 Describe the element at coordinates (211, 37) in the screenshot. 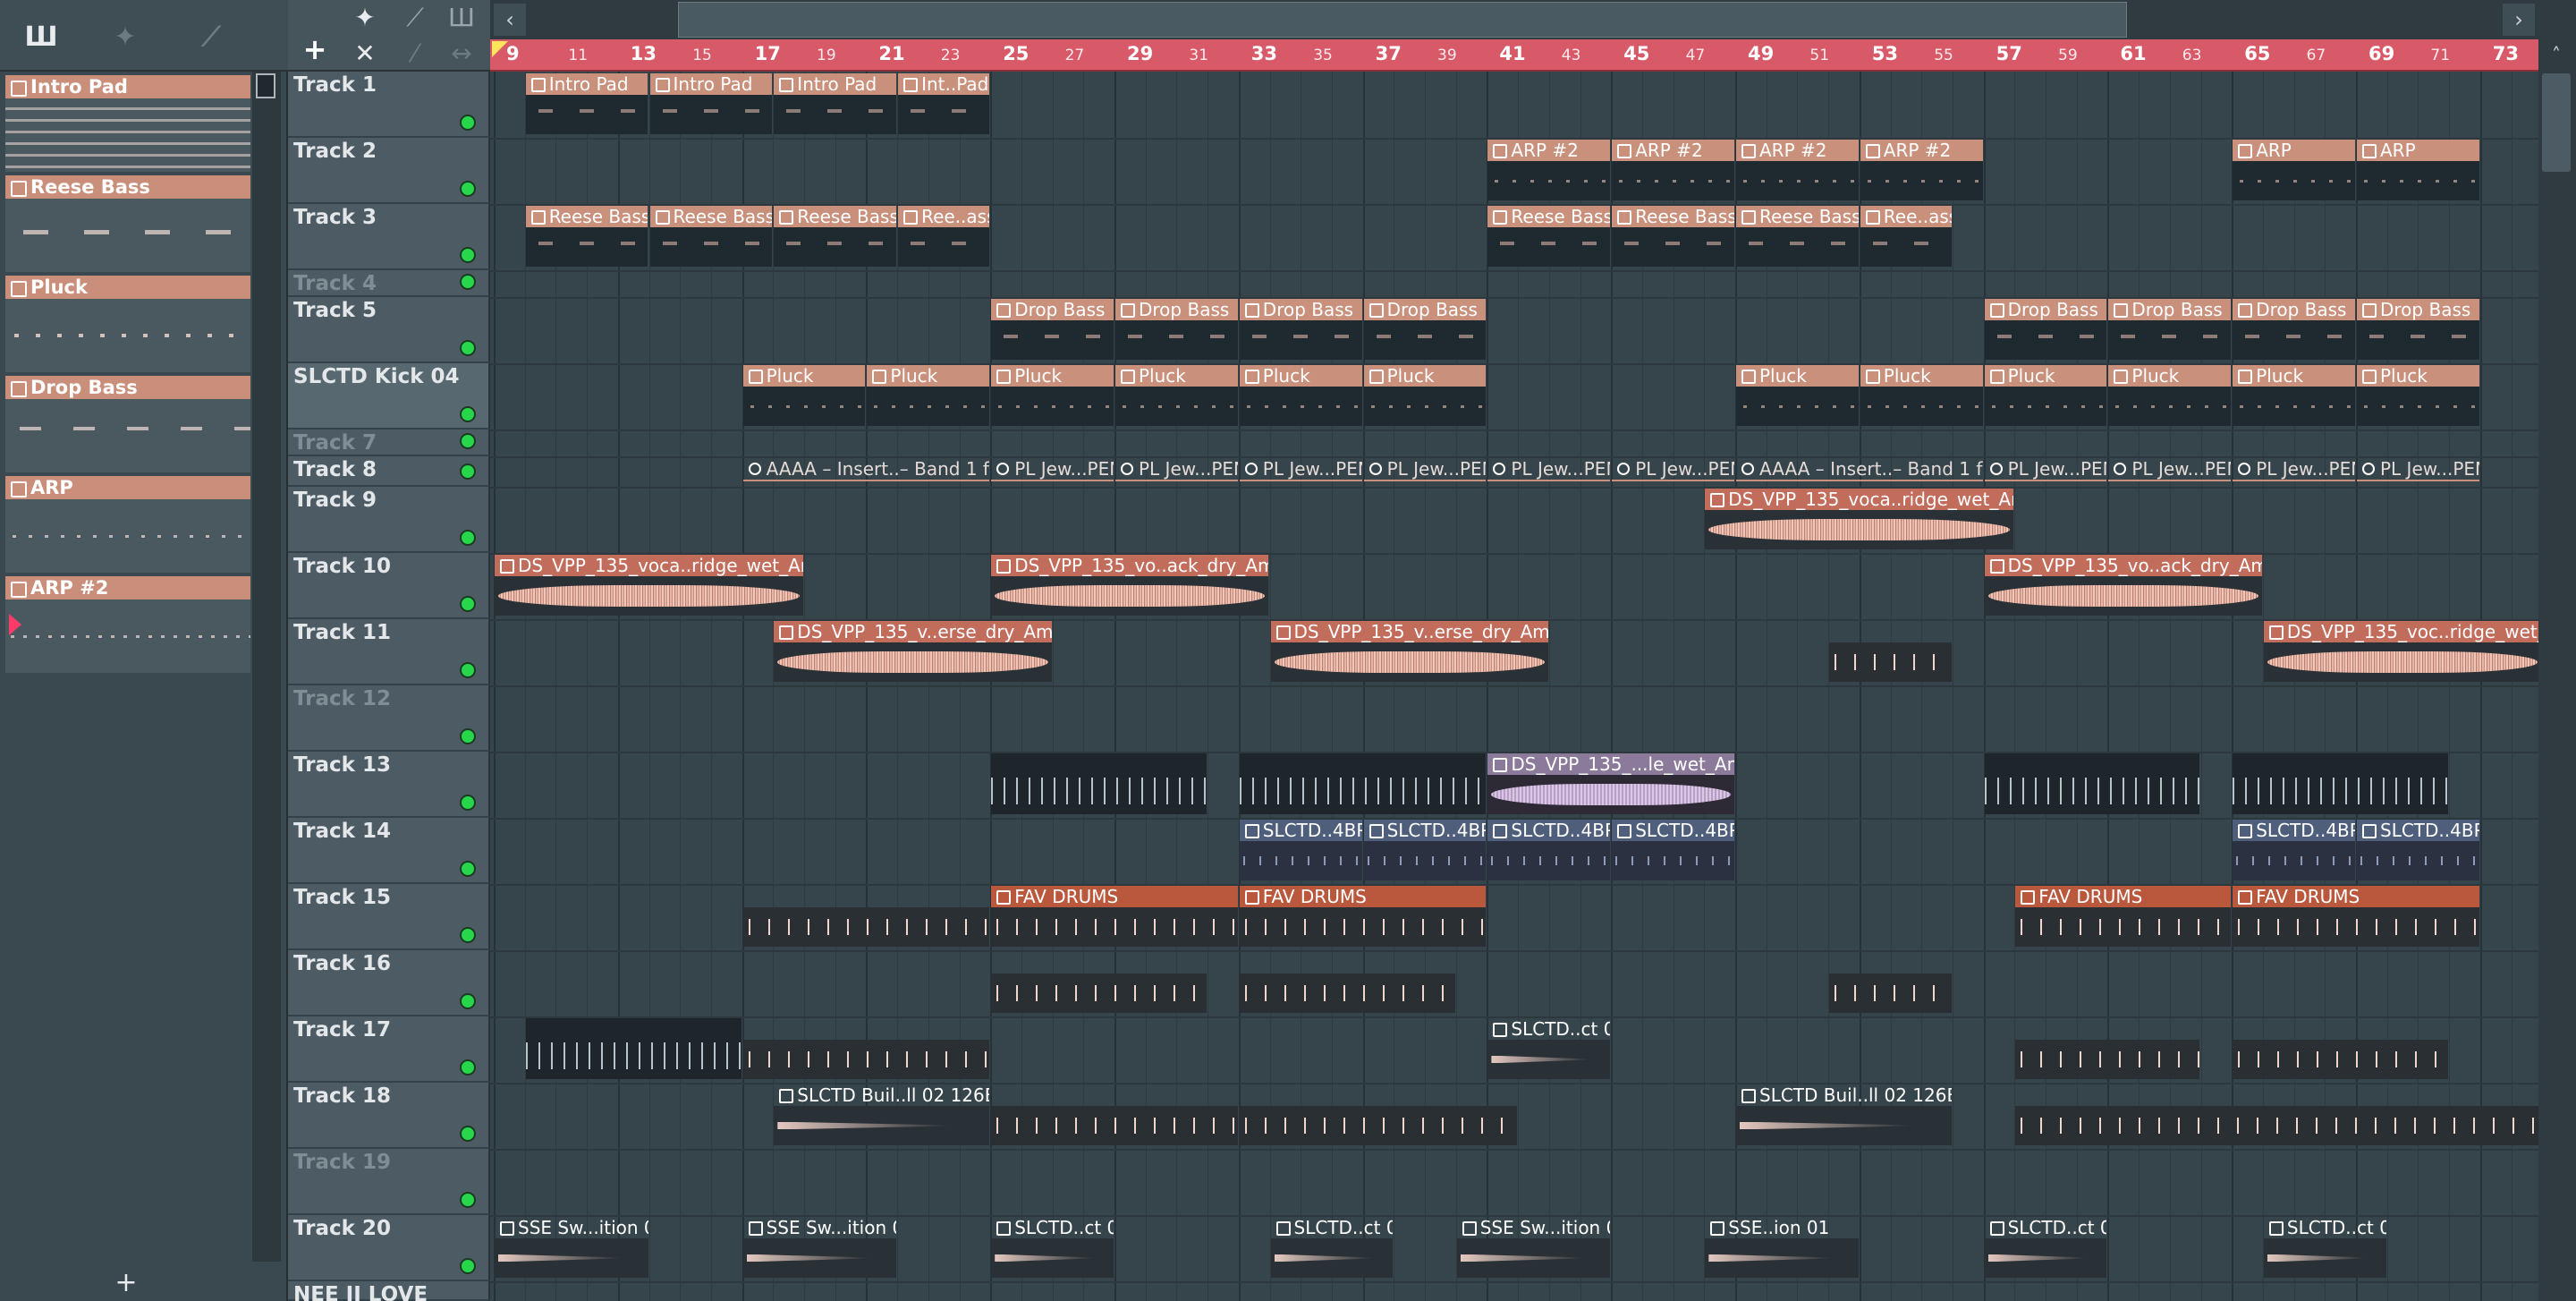

I see `automation-icon: ⟋` at that location.